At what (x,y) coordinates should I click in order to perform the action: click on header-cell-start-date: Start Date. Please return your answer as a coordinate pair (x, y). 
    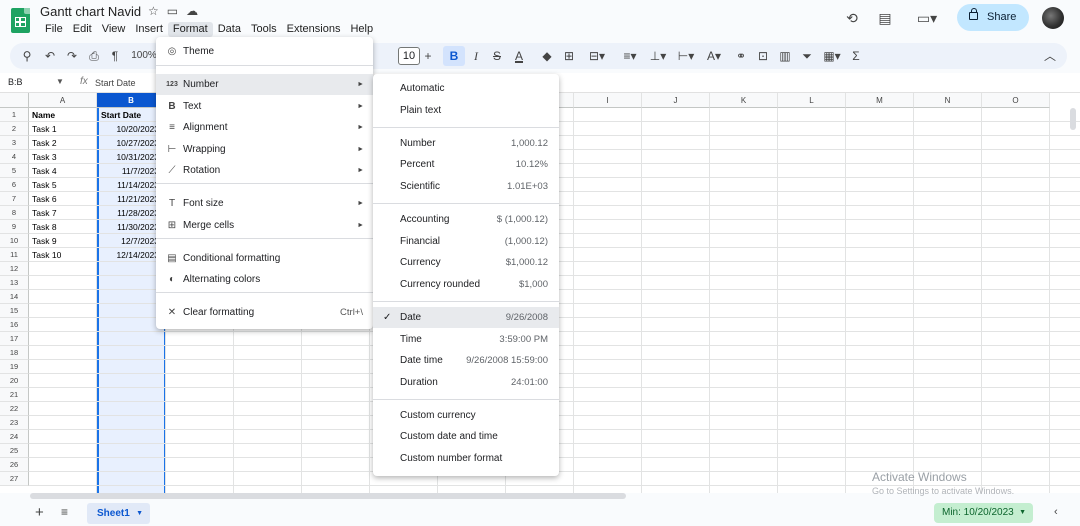
    Looking at the image, I should click on (131, 115).